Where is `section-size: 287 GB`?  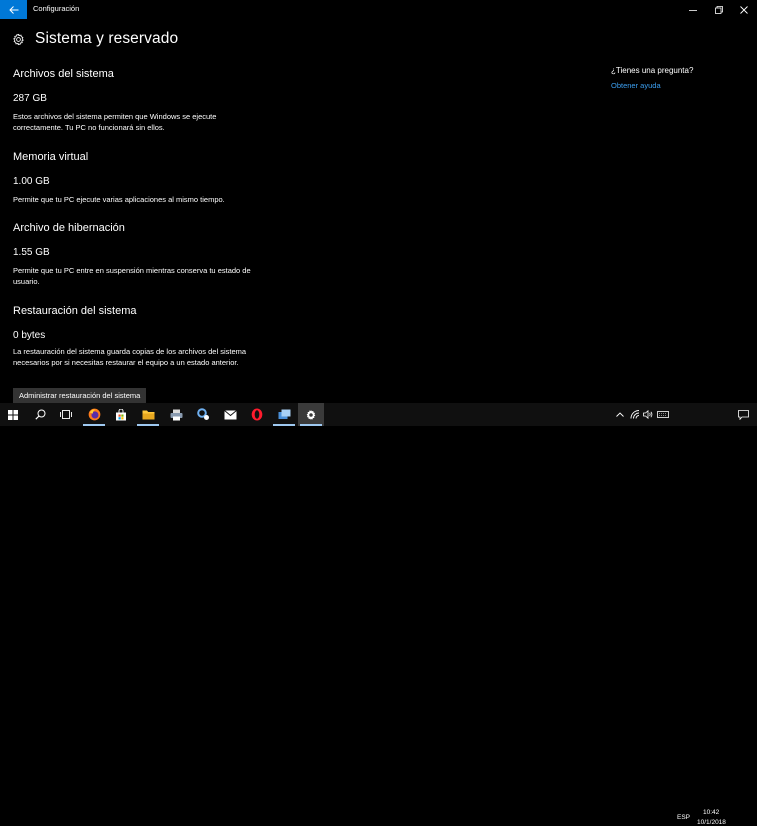
section-size: 287 GB is located at coordinates (30, 98).